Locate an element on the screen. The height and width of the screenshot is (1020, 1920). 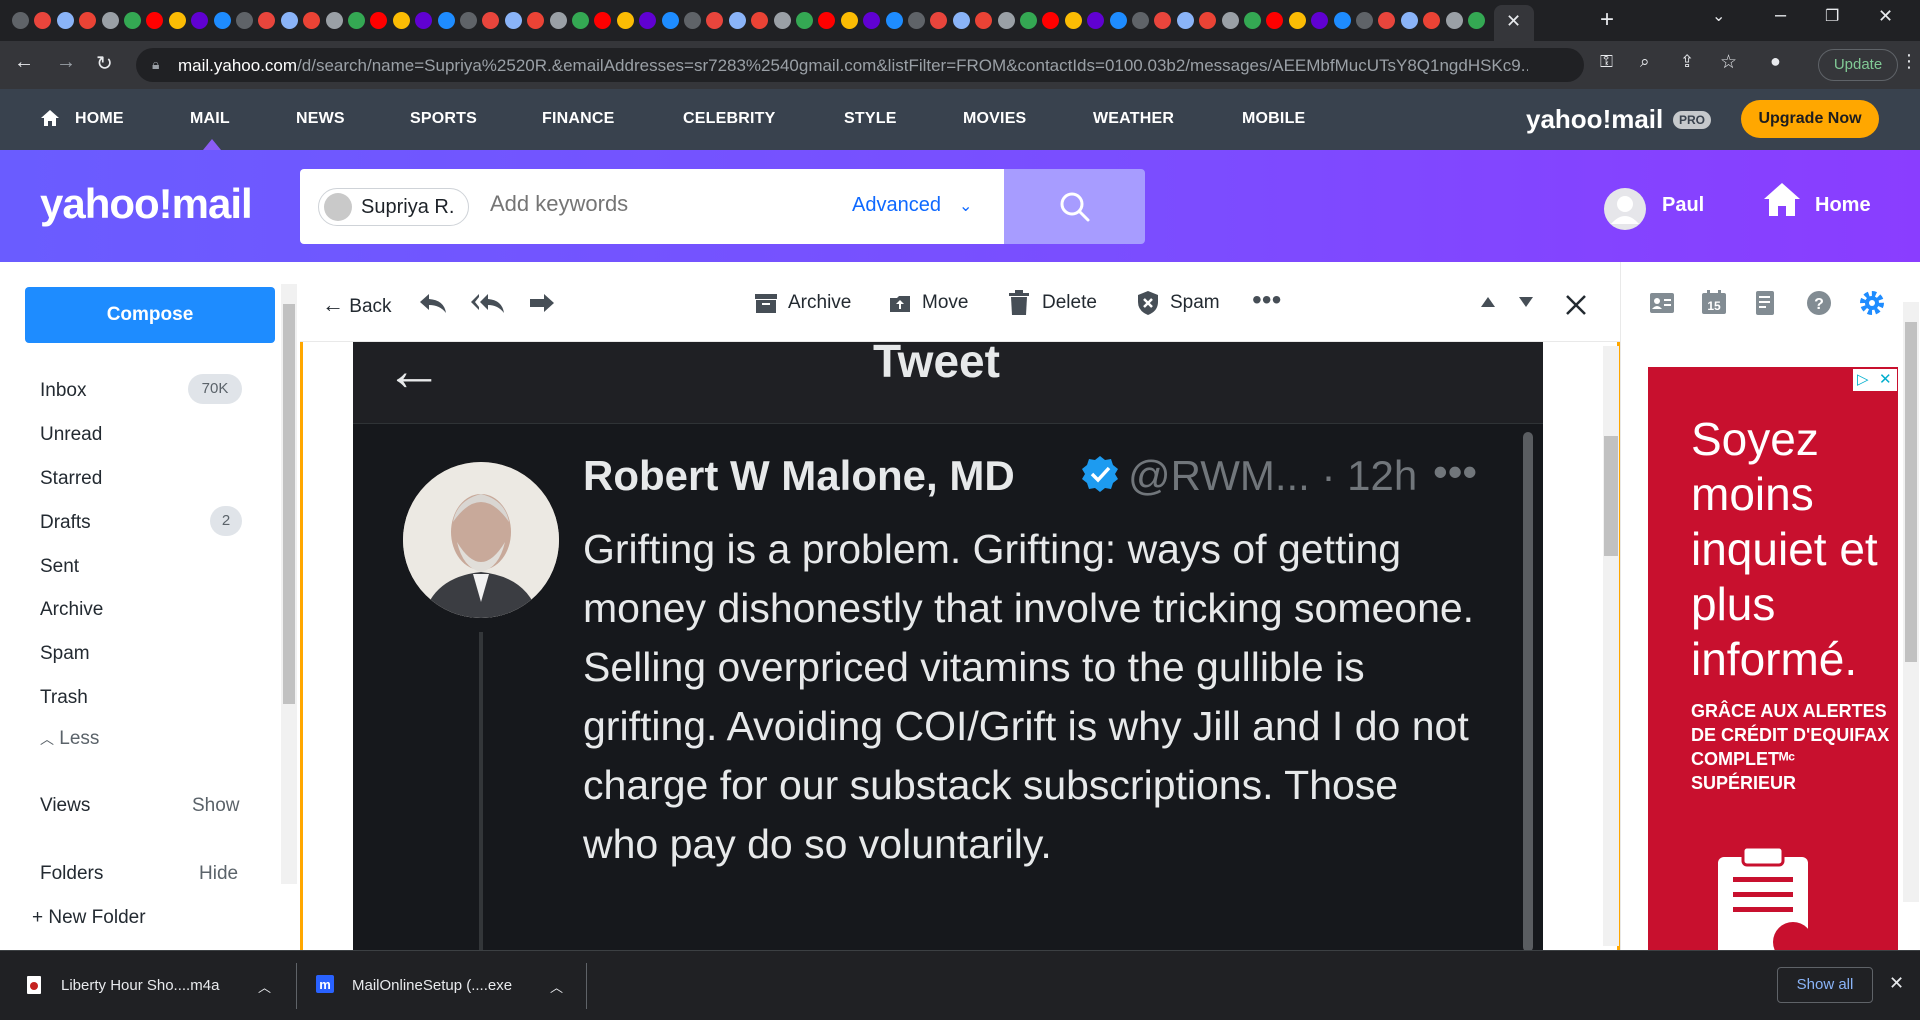
nav-weather: WEATHER is located at coordinates (1133, 119).